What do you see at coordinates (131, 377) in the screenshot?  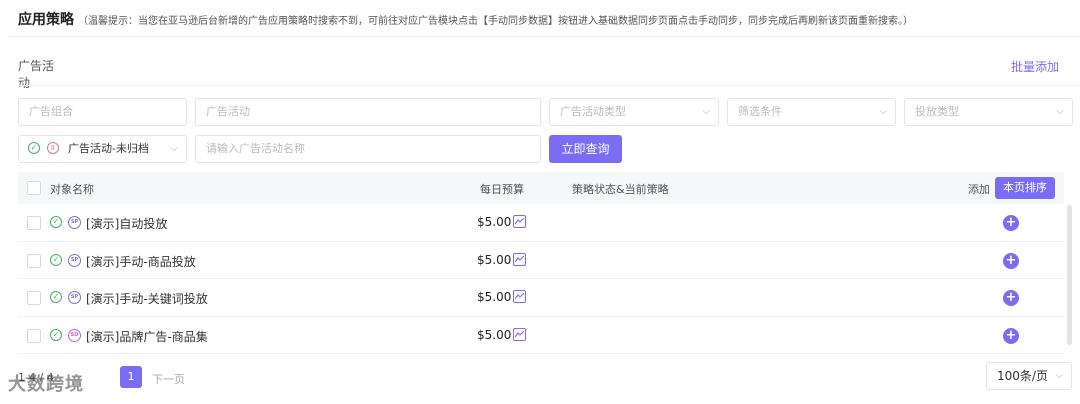 I see `page-number-current: 1` at bounding box center [131, 377].